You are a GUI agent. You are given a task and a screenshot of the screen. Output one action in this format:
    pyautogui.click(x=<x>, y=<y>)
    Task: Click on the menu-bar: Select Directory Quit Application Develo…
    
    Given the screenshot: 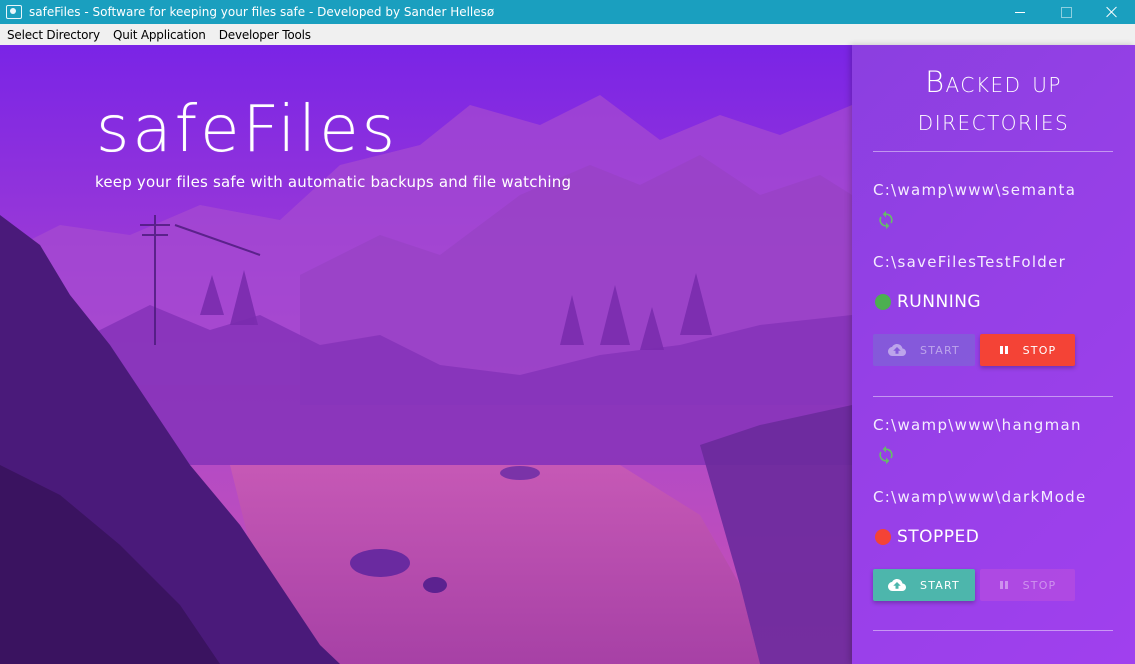 What is the action you would take?
    pyautogui.click(x=567, y=35)
    